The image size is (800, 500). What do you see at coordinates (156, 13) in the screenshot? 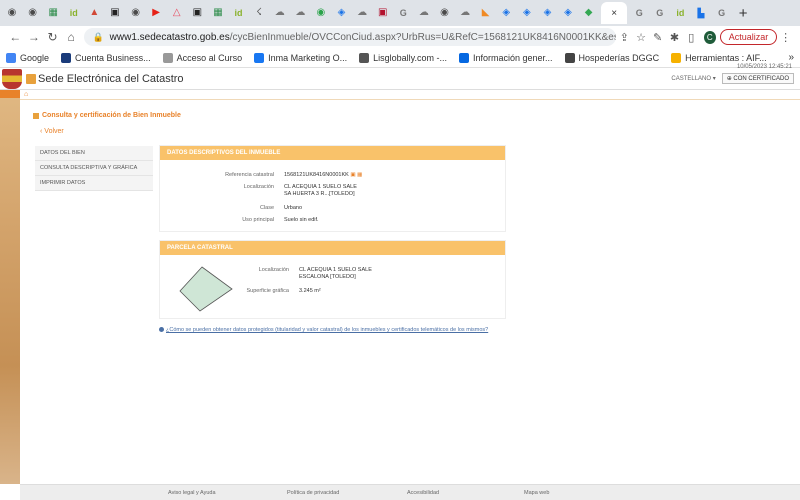
I see `browser-tab-7: ▶` at bounding box center [156, 13].